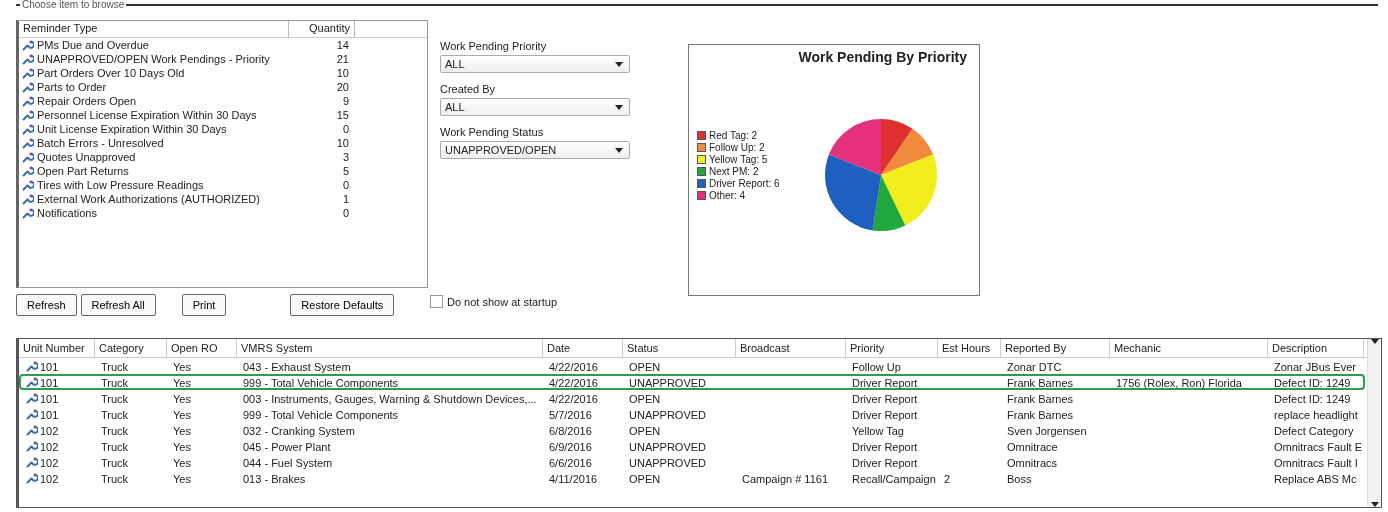 The image size is (1388, 512). Describe the element at coordinates (785, 478) in the screenshot. I see `table-cell: Campaign # 1161` at that location.